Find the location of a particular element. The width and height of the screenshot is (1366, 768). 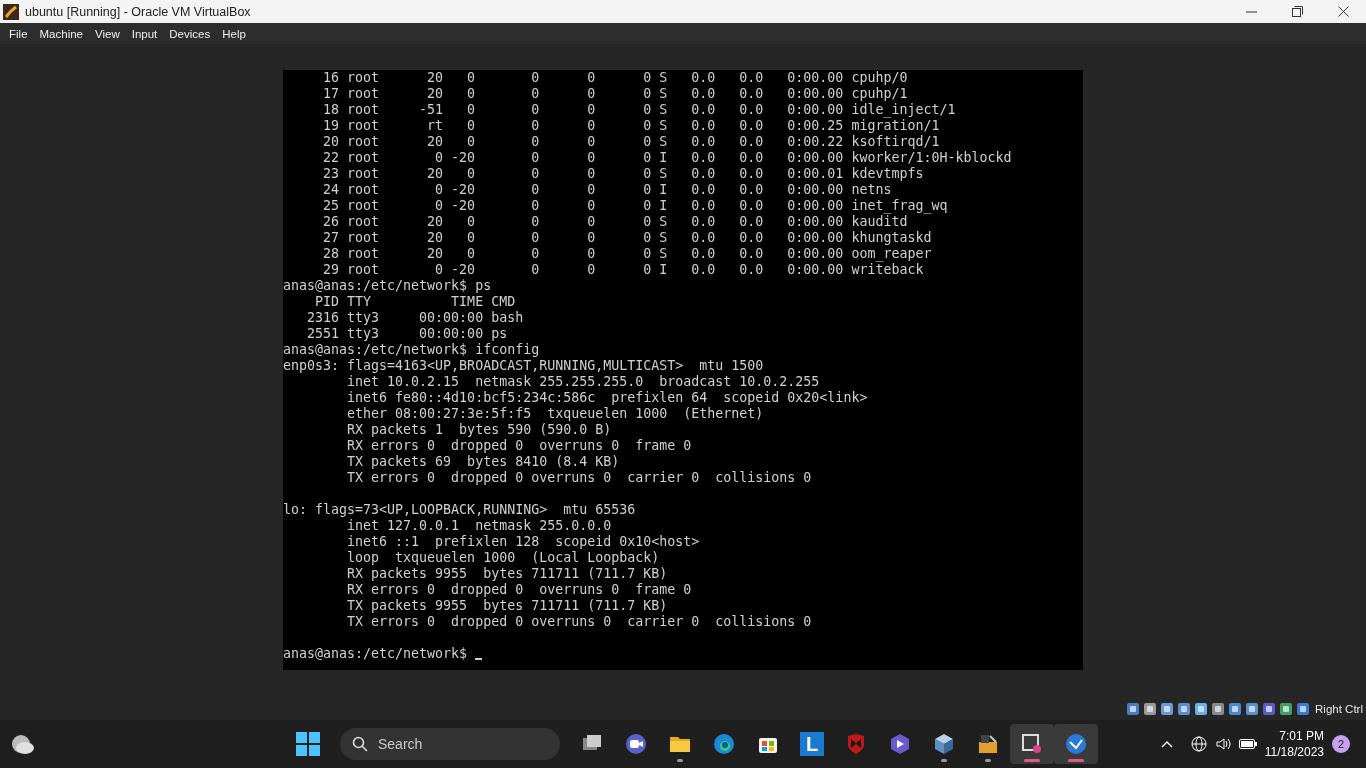

terminal-line: inet 10.0.2.15 netmask 255.255.255.0 broadcast 10.0.2.255 is located at coordinates (583, 382).